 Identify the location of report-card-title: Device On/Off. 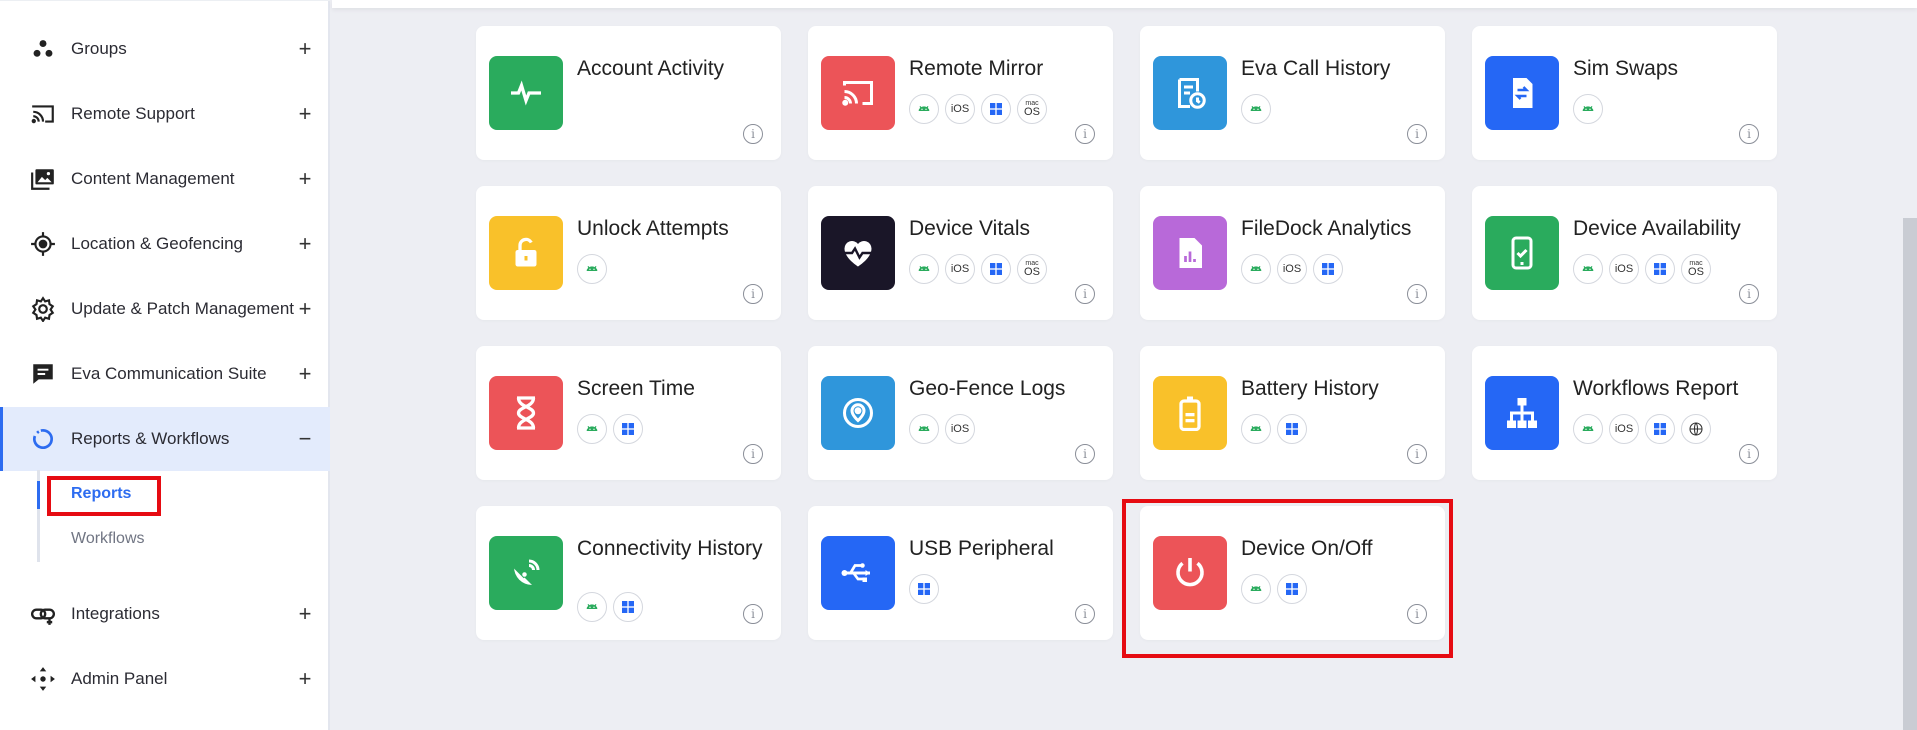
(1307, 548).